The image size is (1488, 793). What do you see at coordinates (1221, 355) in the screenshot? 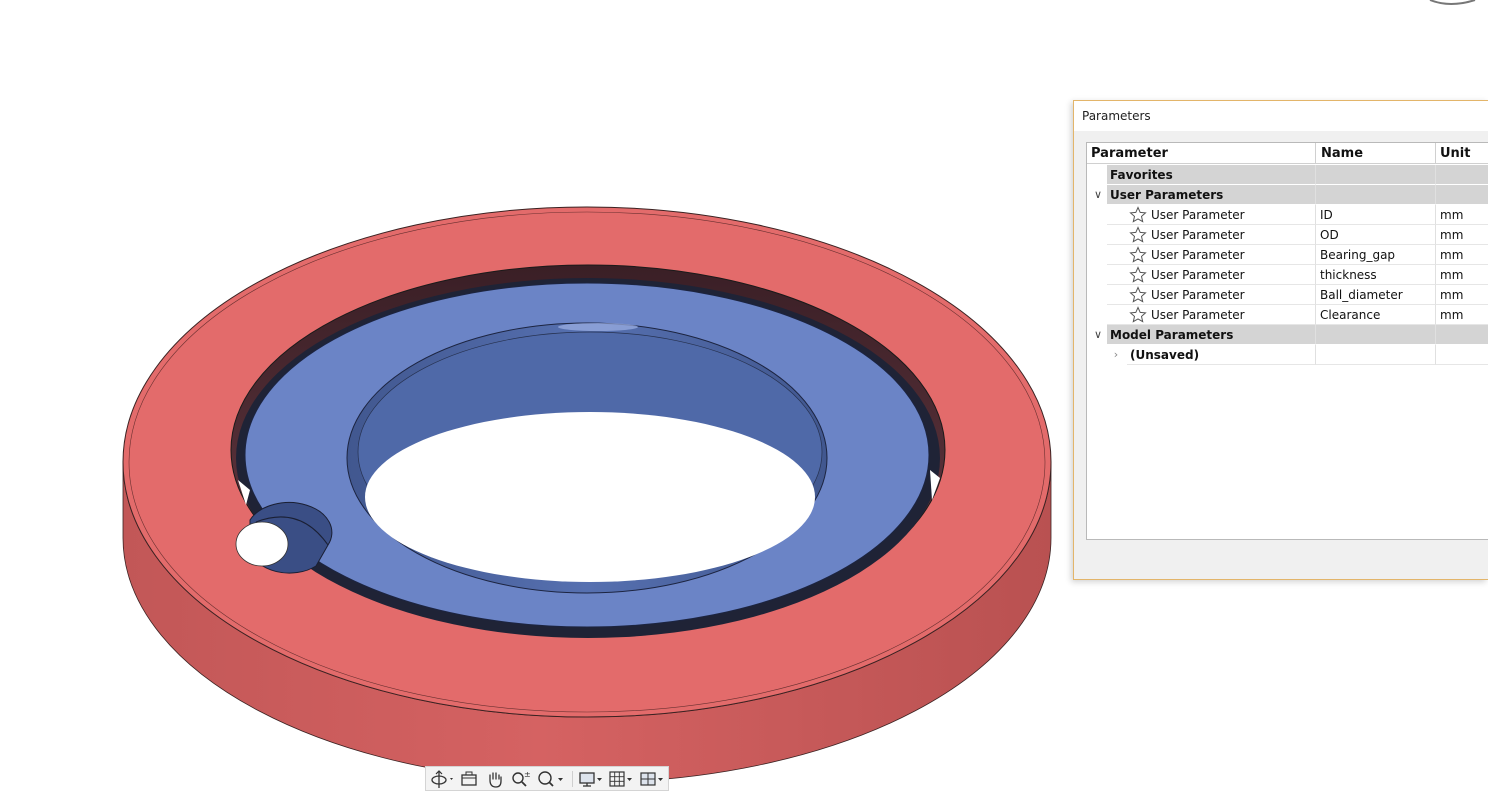
I see `unsaved-label: (Unsaved)` at bounding box center [1221, 355].